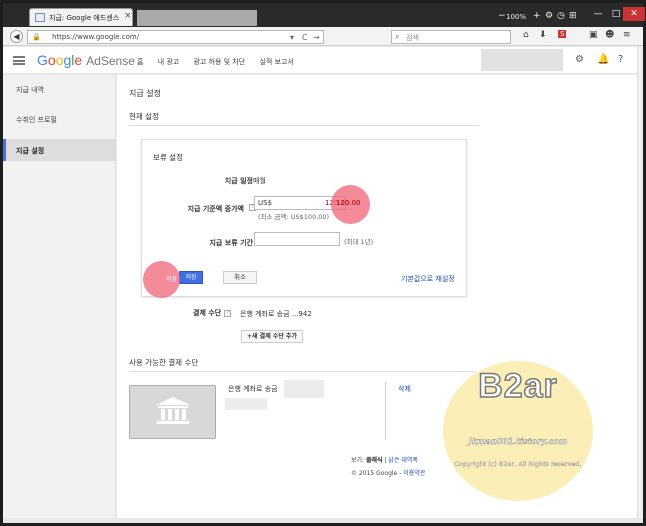 The height and width of the screenshot is (526, 646). What do you see at coordinates (502, 16) in the screenshot?
I see `zoom-out-icon: −` at bounding box center [502, 16].